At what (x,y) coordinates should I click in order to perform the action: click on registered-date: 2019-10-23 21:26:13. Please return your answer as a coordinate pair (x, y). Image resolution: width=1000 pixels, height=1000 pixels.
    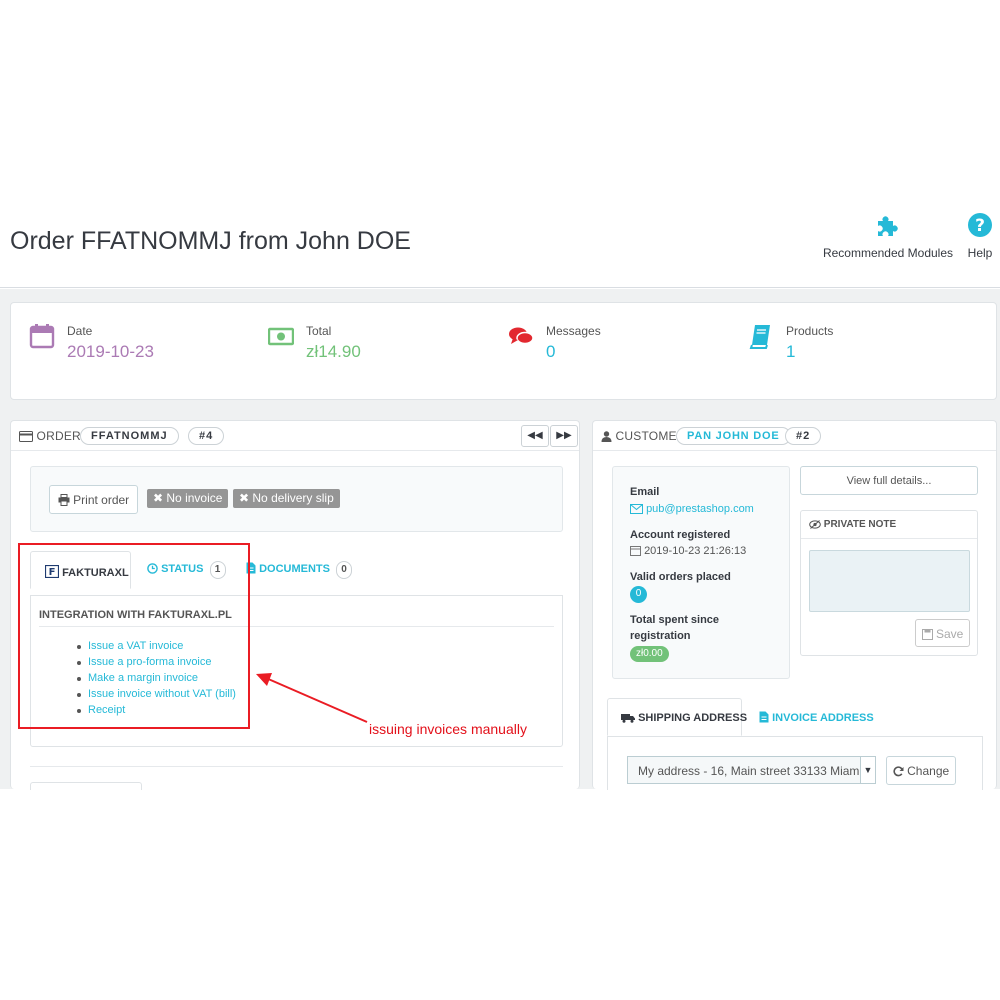
    Looking at the image, I should click on (688, 551).